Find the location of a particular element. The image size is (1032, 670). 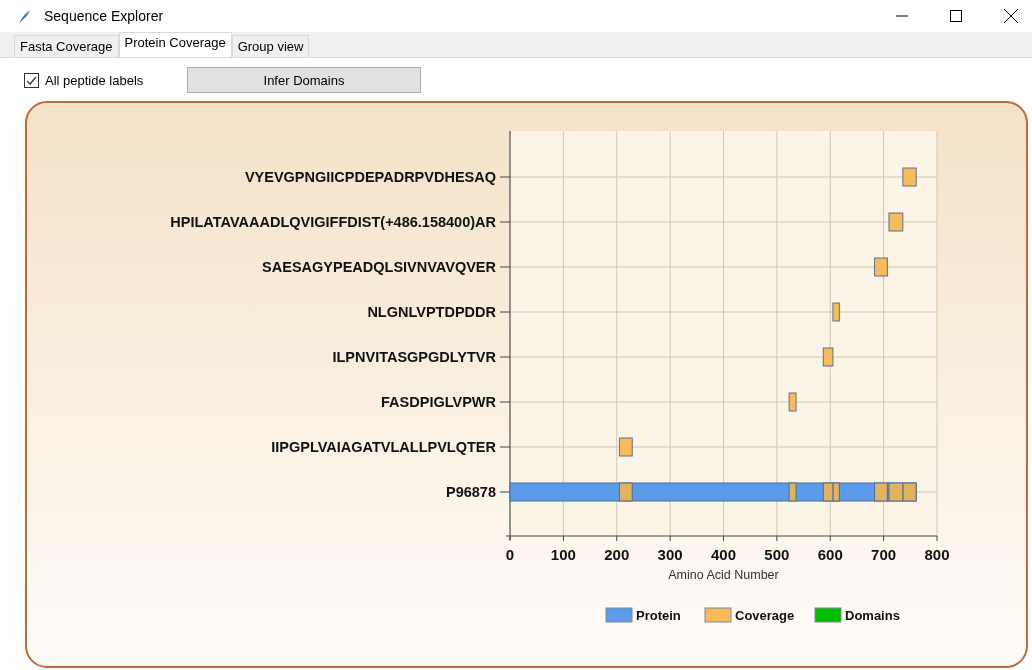

tab: Protein Coverage is located at coordinates (175, 44).